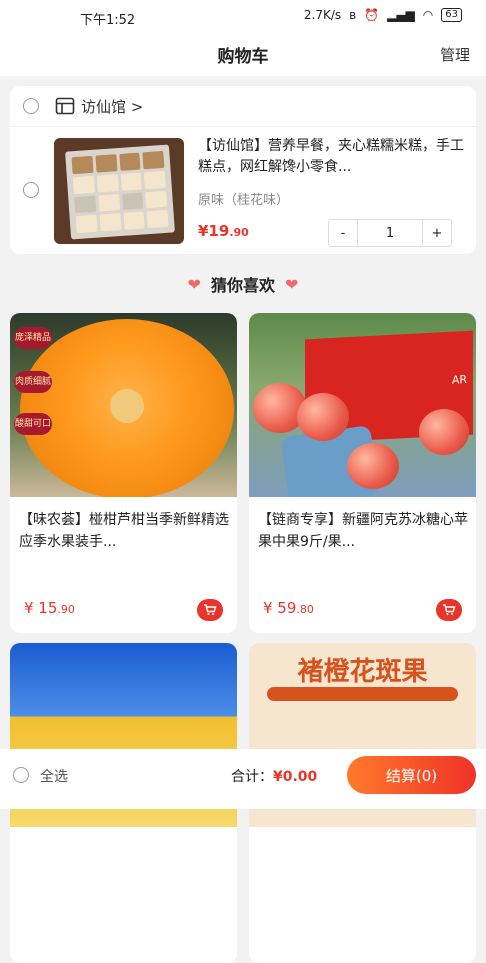  What do you see at coordinates (54, 776) in the screenshot?
I see `select-all-label: 全选` at bounding box center [54, 776].